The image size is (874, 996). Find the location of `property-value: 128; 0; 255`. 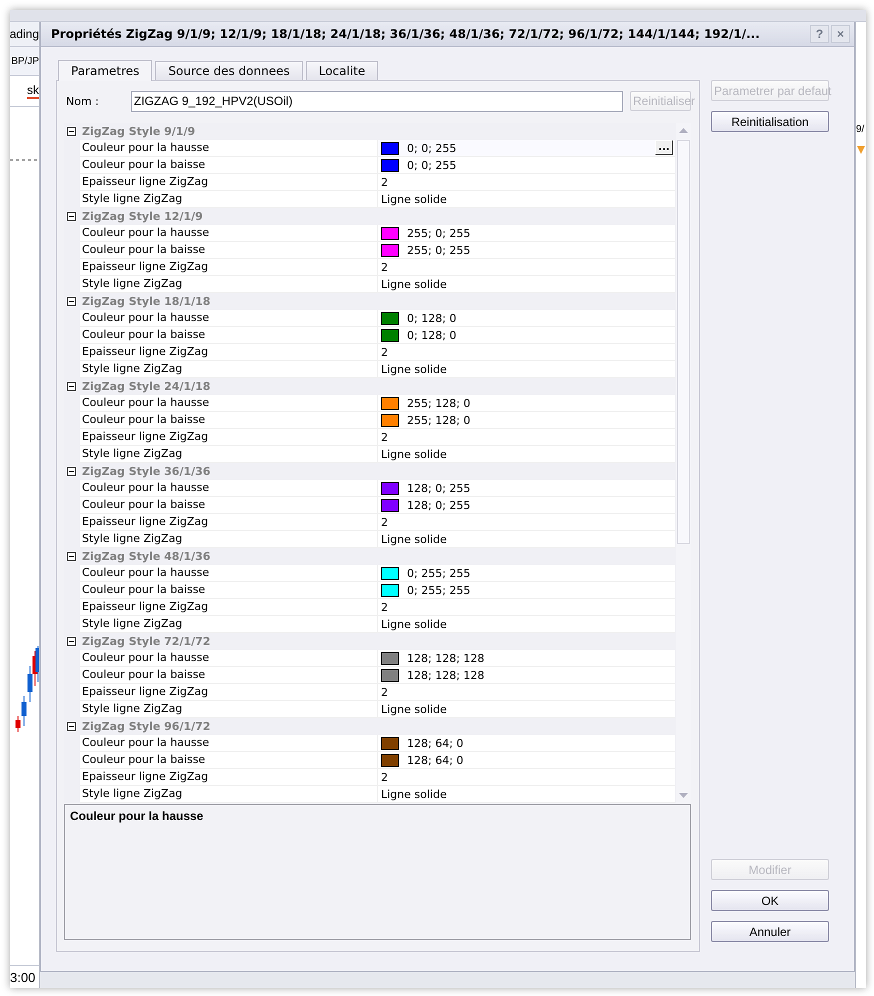

property-value: 128; 0; 255 is located at coordinates (438, 505).